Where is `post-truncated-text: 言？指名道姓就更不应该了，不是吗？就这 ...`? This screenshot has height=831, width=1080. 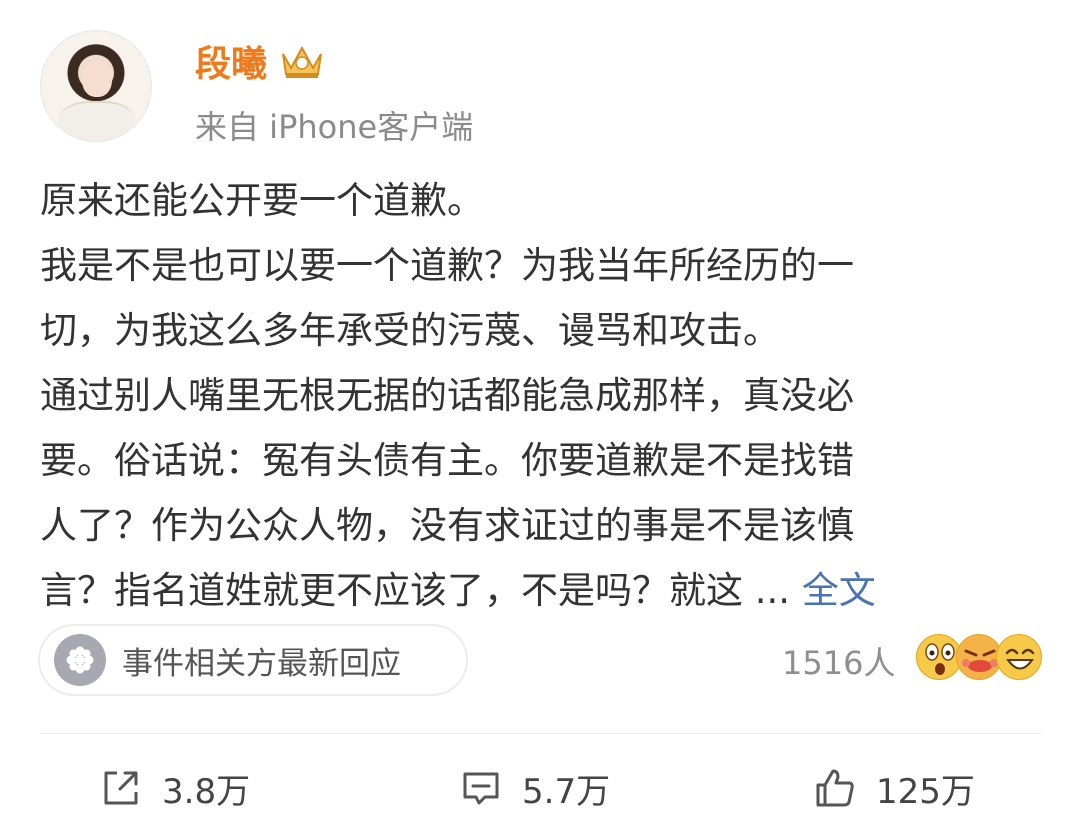
post-truncated-text: 言？指名道姓就更不应该了，不是吗？就这 ... is located at coordinates (415, 590).